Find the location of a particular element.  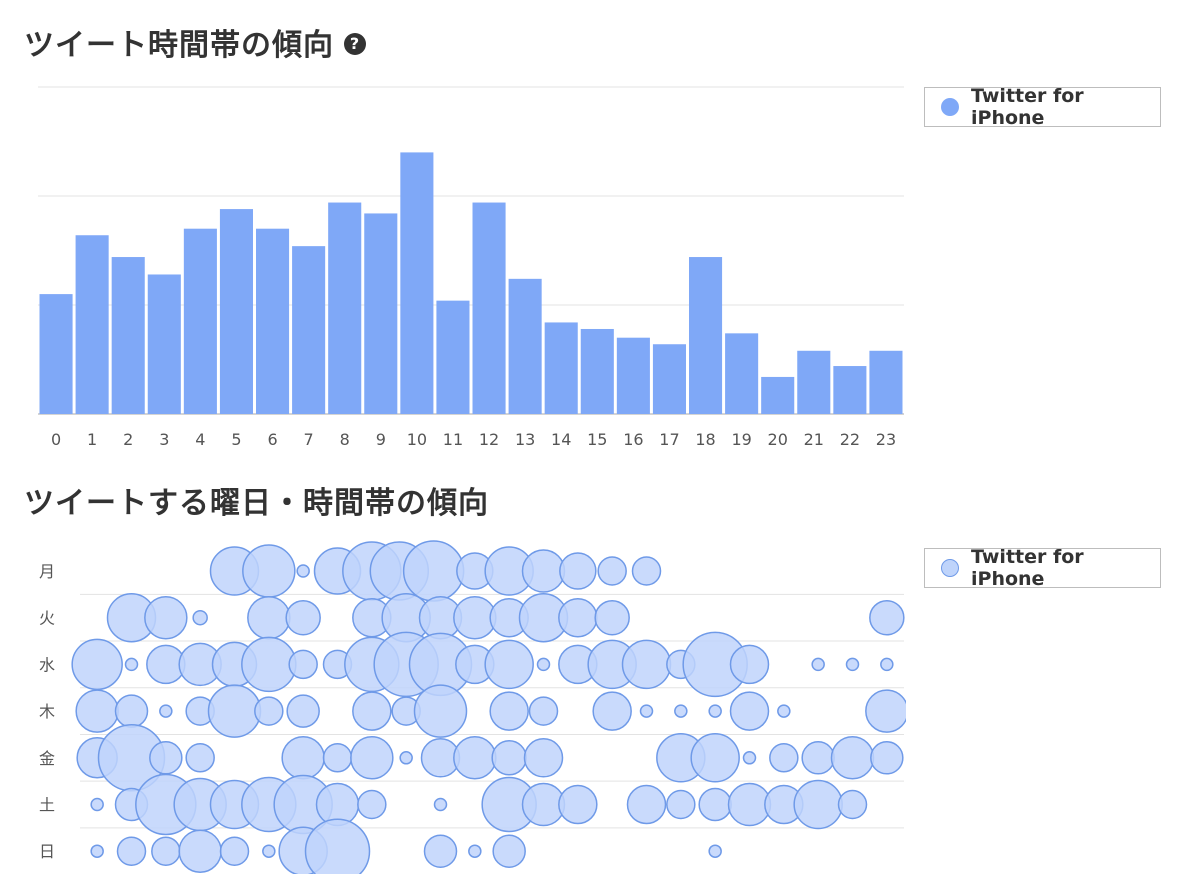

y-tick-label: 金 is located at coordinates (47, 758).